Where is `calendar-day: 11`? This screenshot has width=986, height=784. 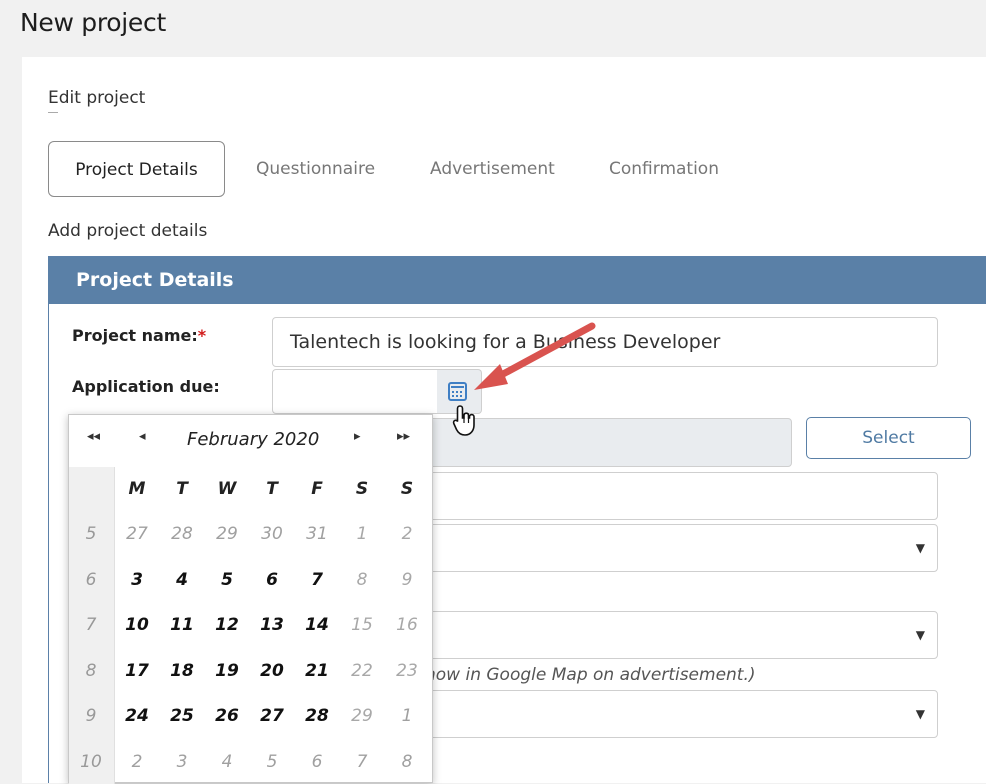
calendar-day: 11 is located at coordinates (182, 625).